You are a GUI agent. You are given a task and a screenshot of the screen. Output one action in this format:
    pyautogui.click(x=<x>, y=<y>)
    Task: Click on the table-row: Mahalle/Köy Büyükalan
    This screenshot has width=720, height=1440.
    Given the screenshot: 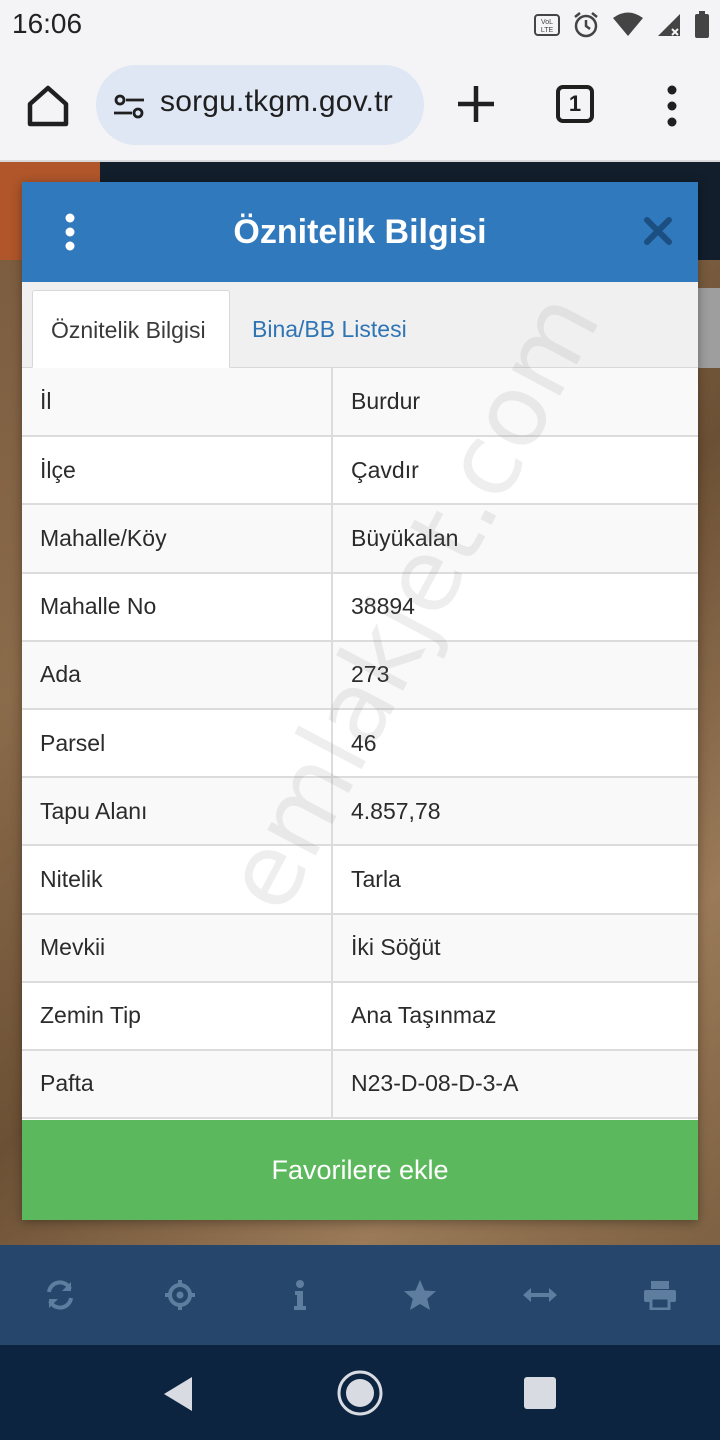 What is the action you would take?
    pyautogui.click(x=360, y=539)
    